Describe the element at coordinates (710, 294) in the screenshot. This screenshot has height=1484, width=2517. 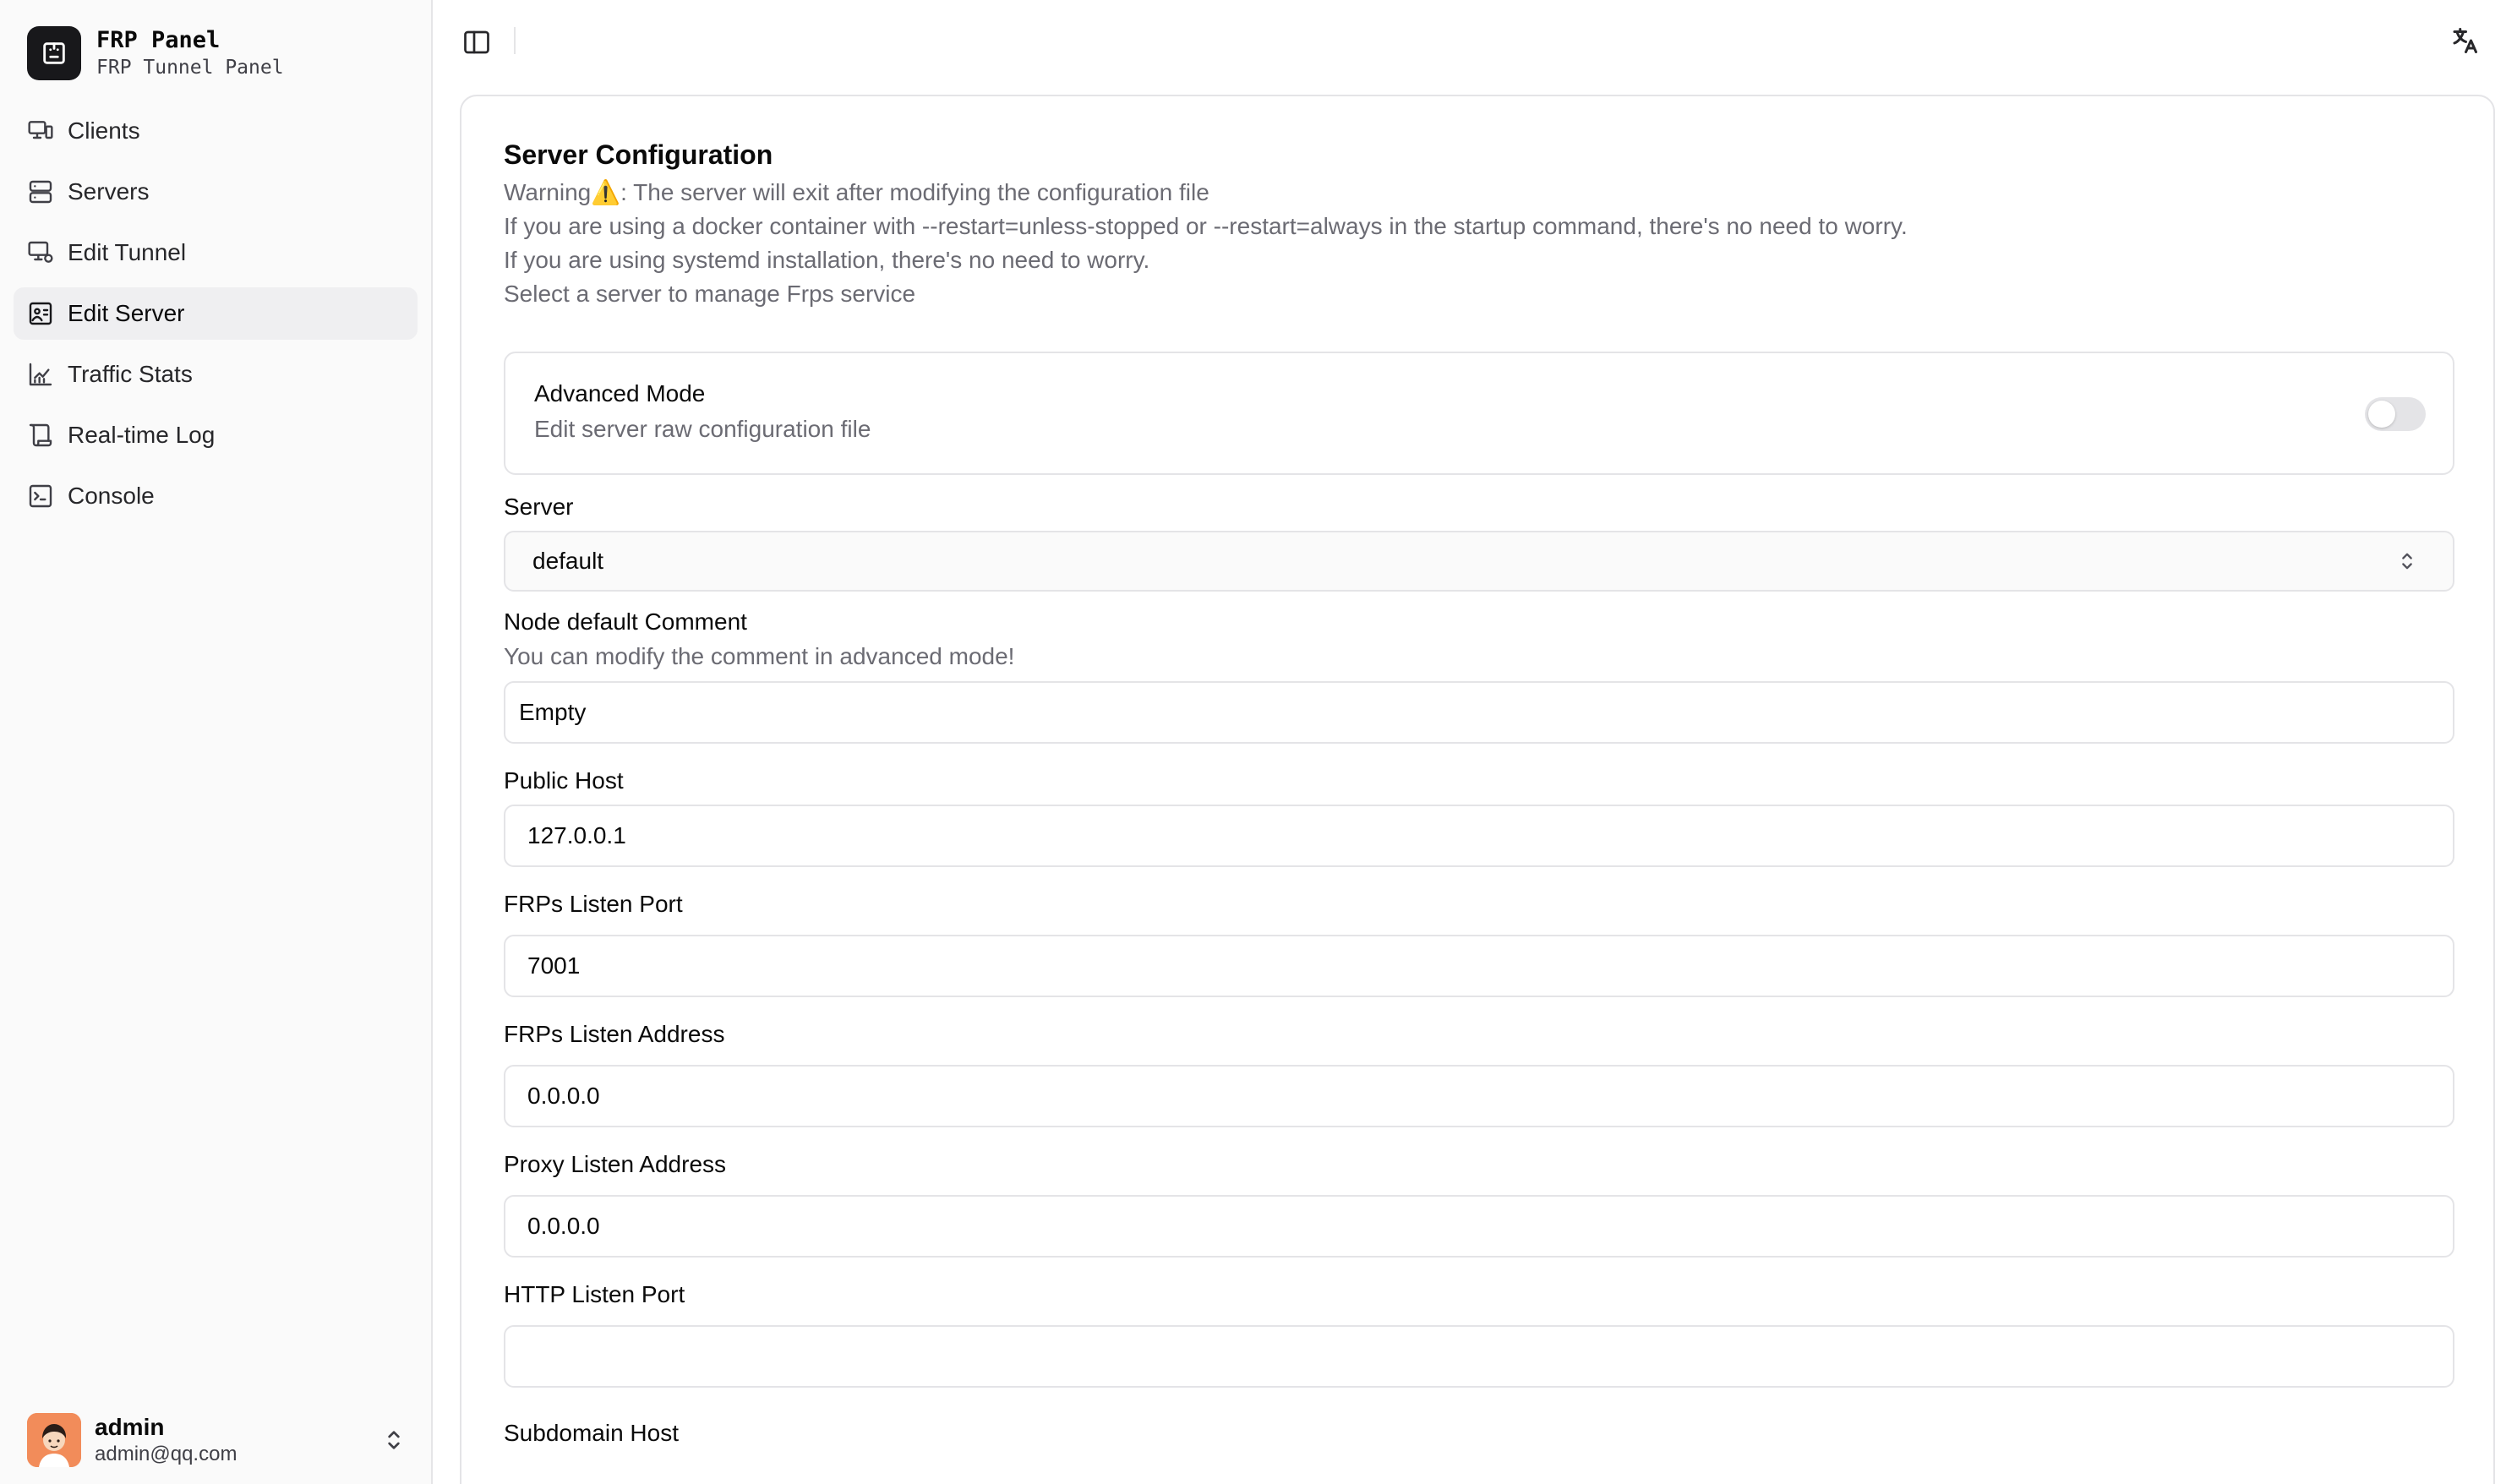
I see `select-server-note: Select a server to manage Frps service` at that location.